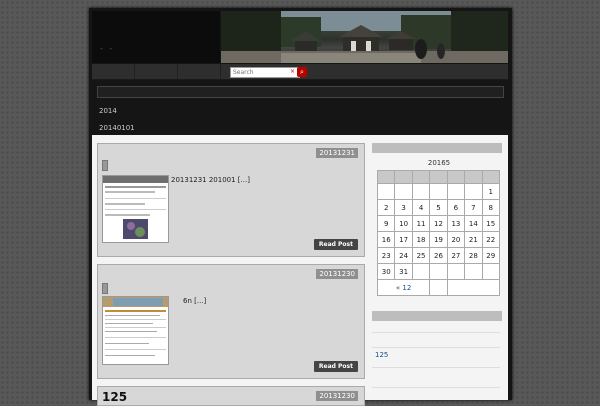 The height and width of the screenshot is (406, 600). I want to click on calendar-prev-link: « 12, so click(403, 287).